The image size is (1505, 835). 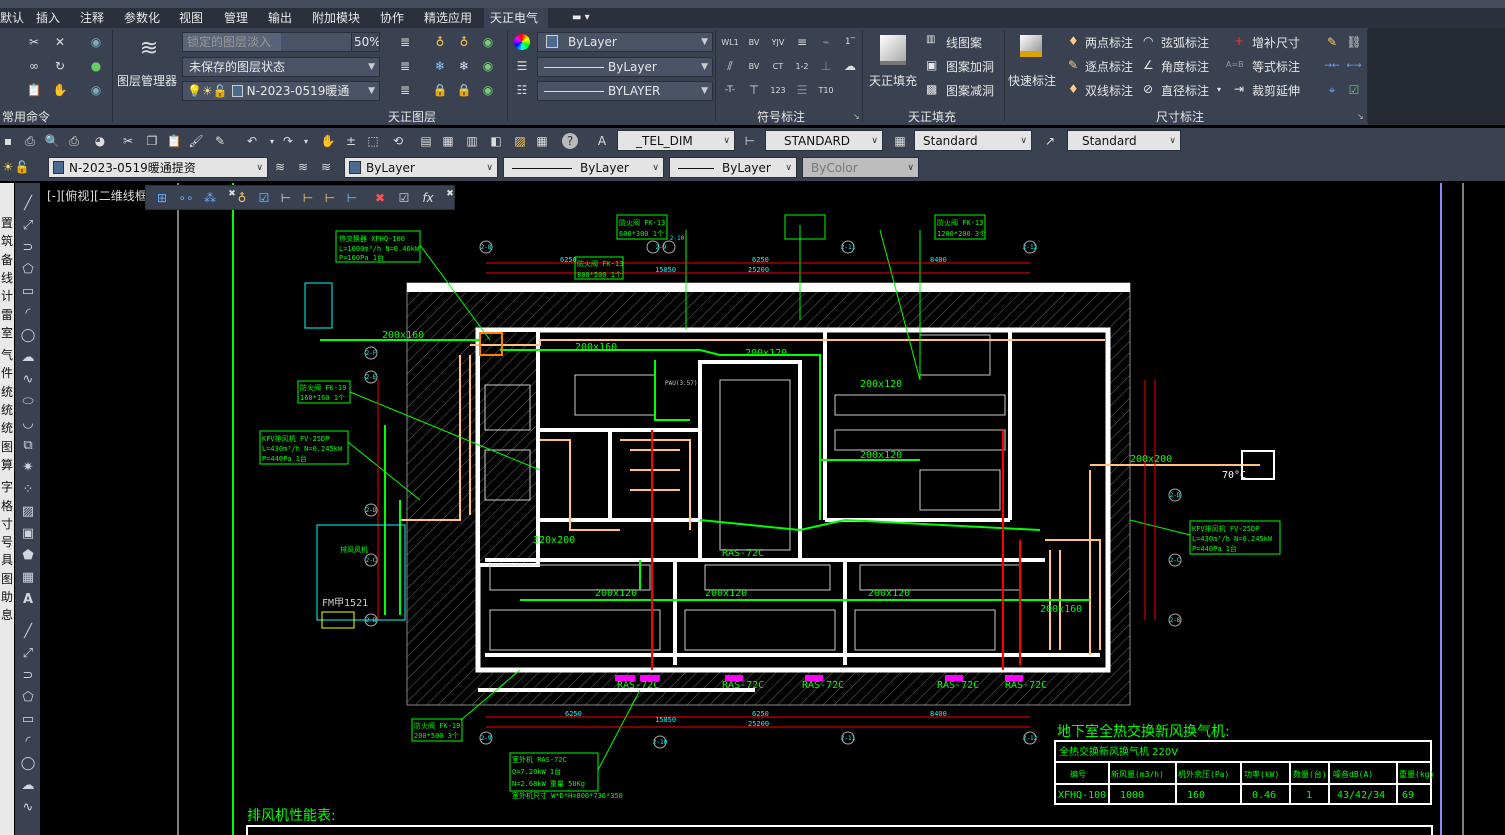 I want to click on lock-icon: 🔒, so click(x=440, y=90).